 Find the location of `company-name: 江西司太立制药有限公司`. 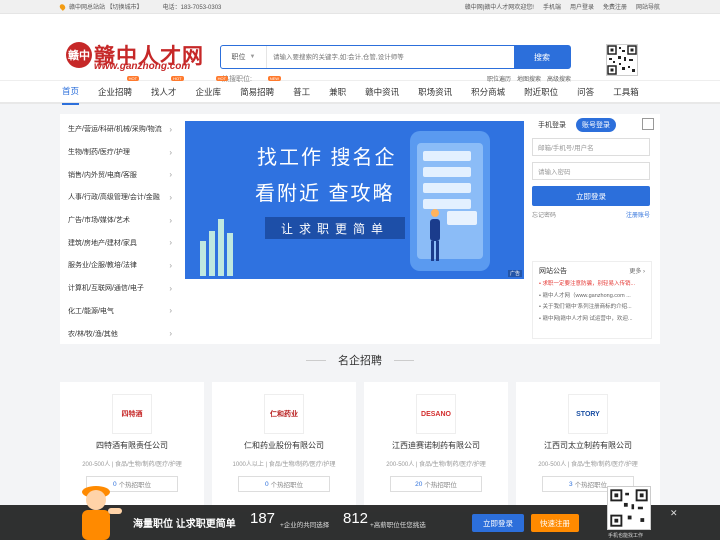

company-name: 江西司太立制药有限公司 is located at coordinates (588, 445).